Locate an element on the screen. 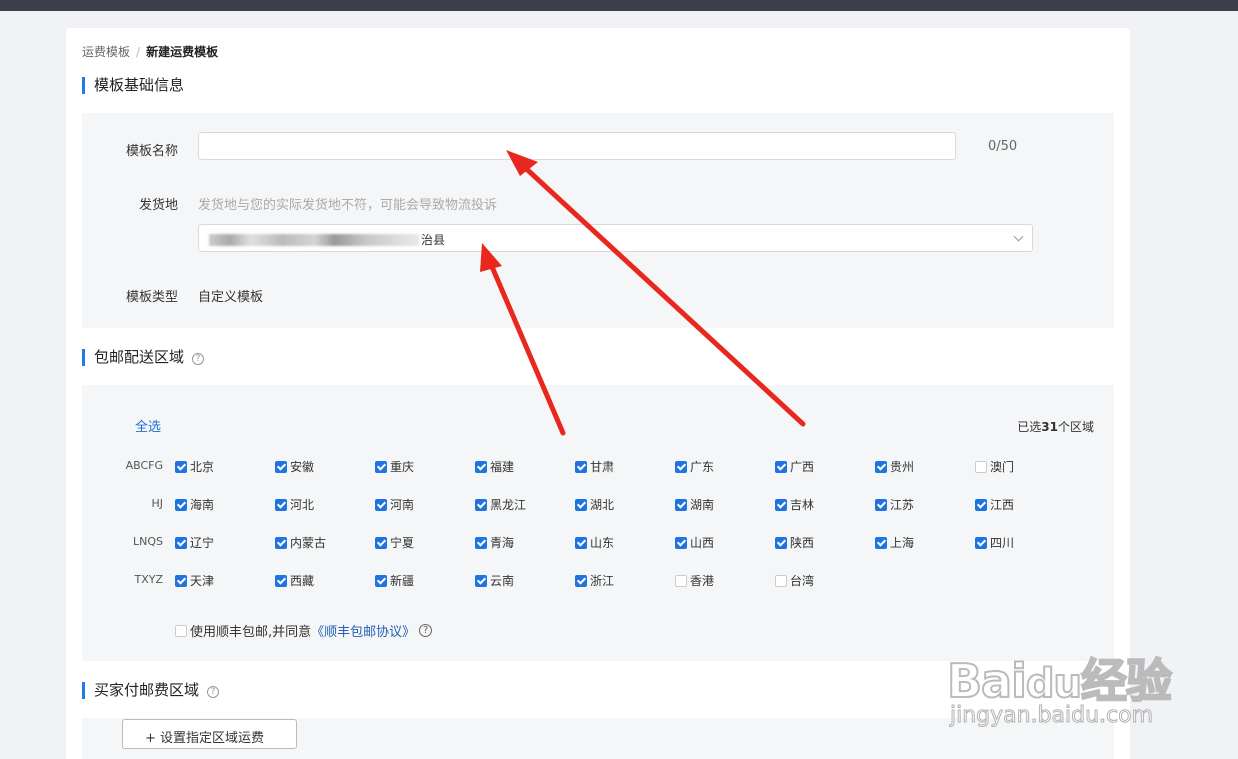 The height and width of the screenshot is (759, 1238). name-char-counter: 0/50 is located at coordinates (1003, 146).